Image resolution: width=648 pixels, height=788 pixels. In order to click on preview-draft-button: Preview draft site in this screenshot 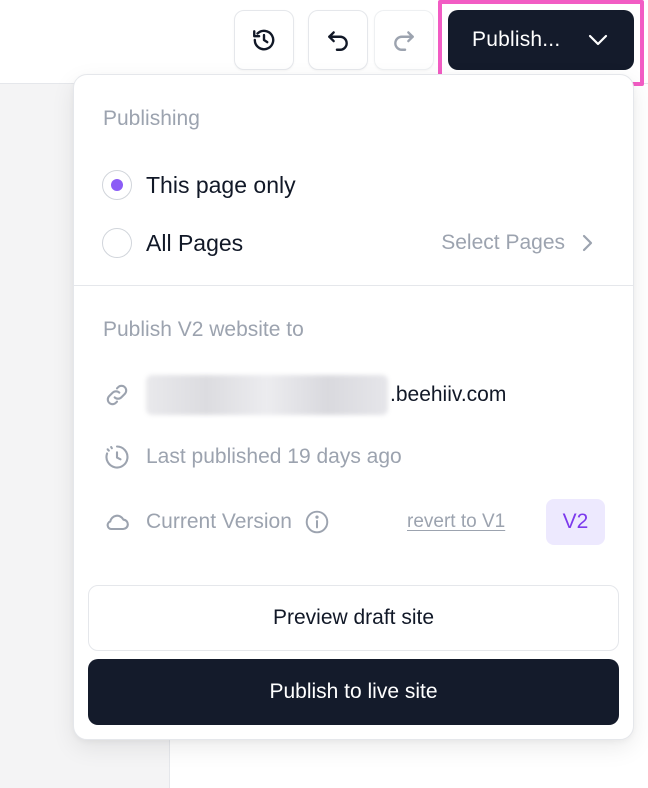, I will do `click(353, 618)`.